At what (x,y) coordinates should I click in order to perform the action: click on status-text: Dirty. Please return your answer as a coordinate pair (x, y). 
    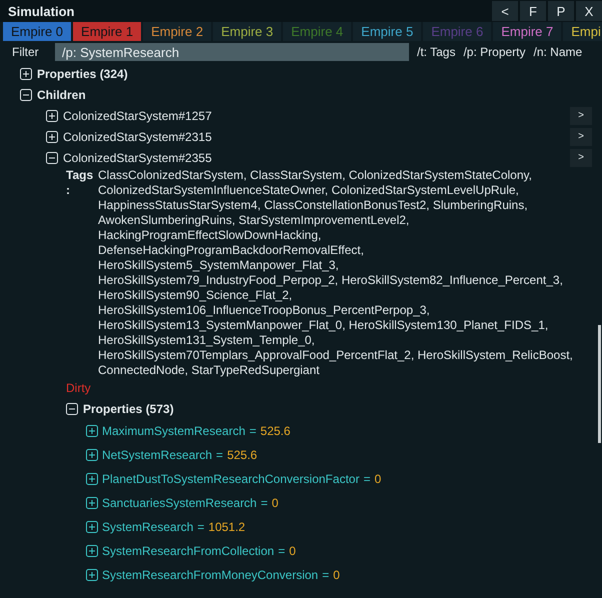
    Looking at the image, I should click on (78, 388).